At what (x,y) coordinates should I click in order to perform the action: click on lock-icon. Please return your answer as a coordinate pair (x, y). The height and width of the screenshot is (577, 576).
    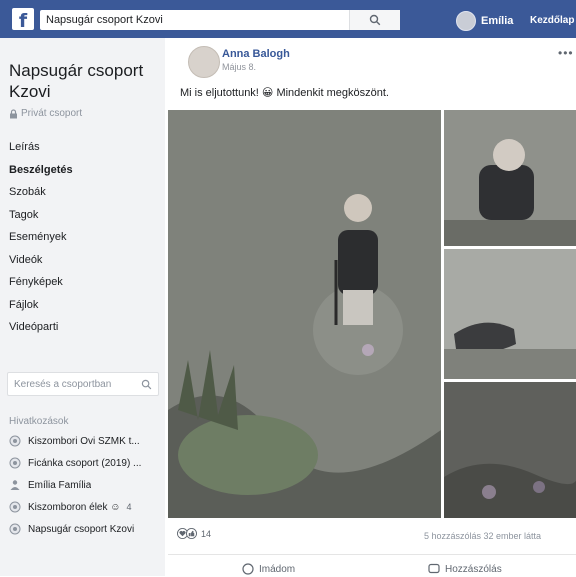
    Looking at the image, I should click on (13, 113).